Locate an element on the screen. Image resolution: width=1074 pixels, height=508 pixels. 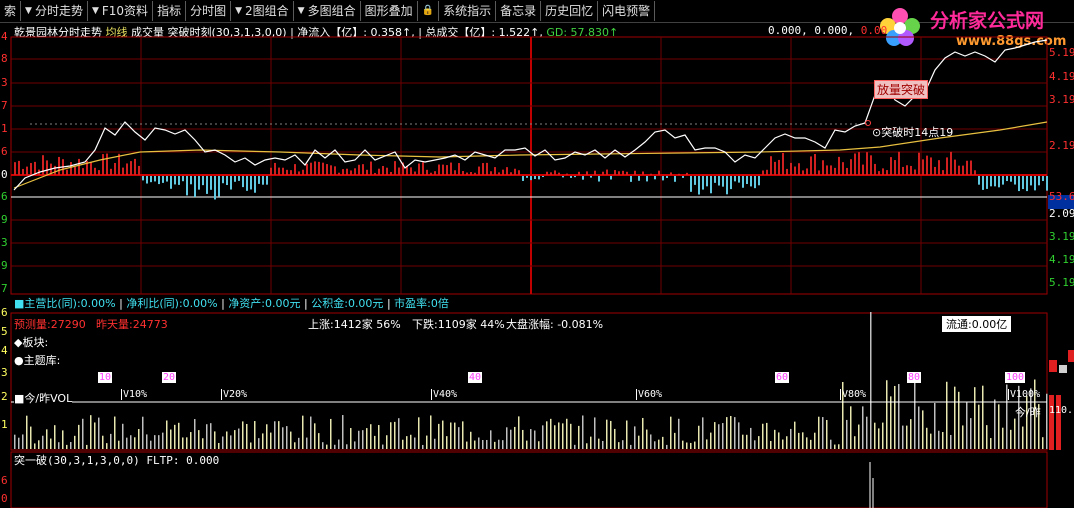
v-tick: V10% is located at coordinates (134, 394).